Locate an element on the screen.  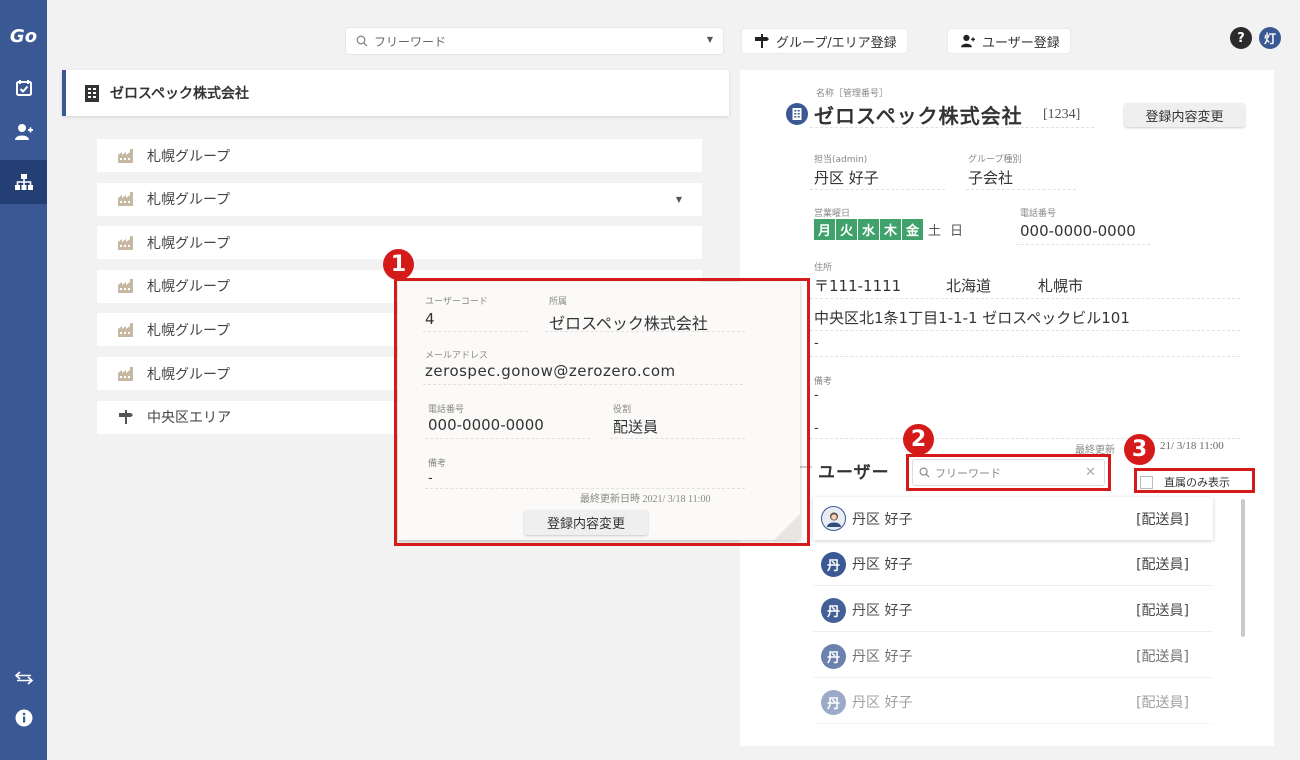
name-label: 名称［管理番号］ is located at coordinates (852, 94).